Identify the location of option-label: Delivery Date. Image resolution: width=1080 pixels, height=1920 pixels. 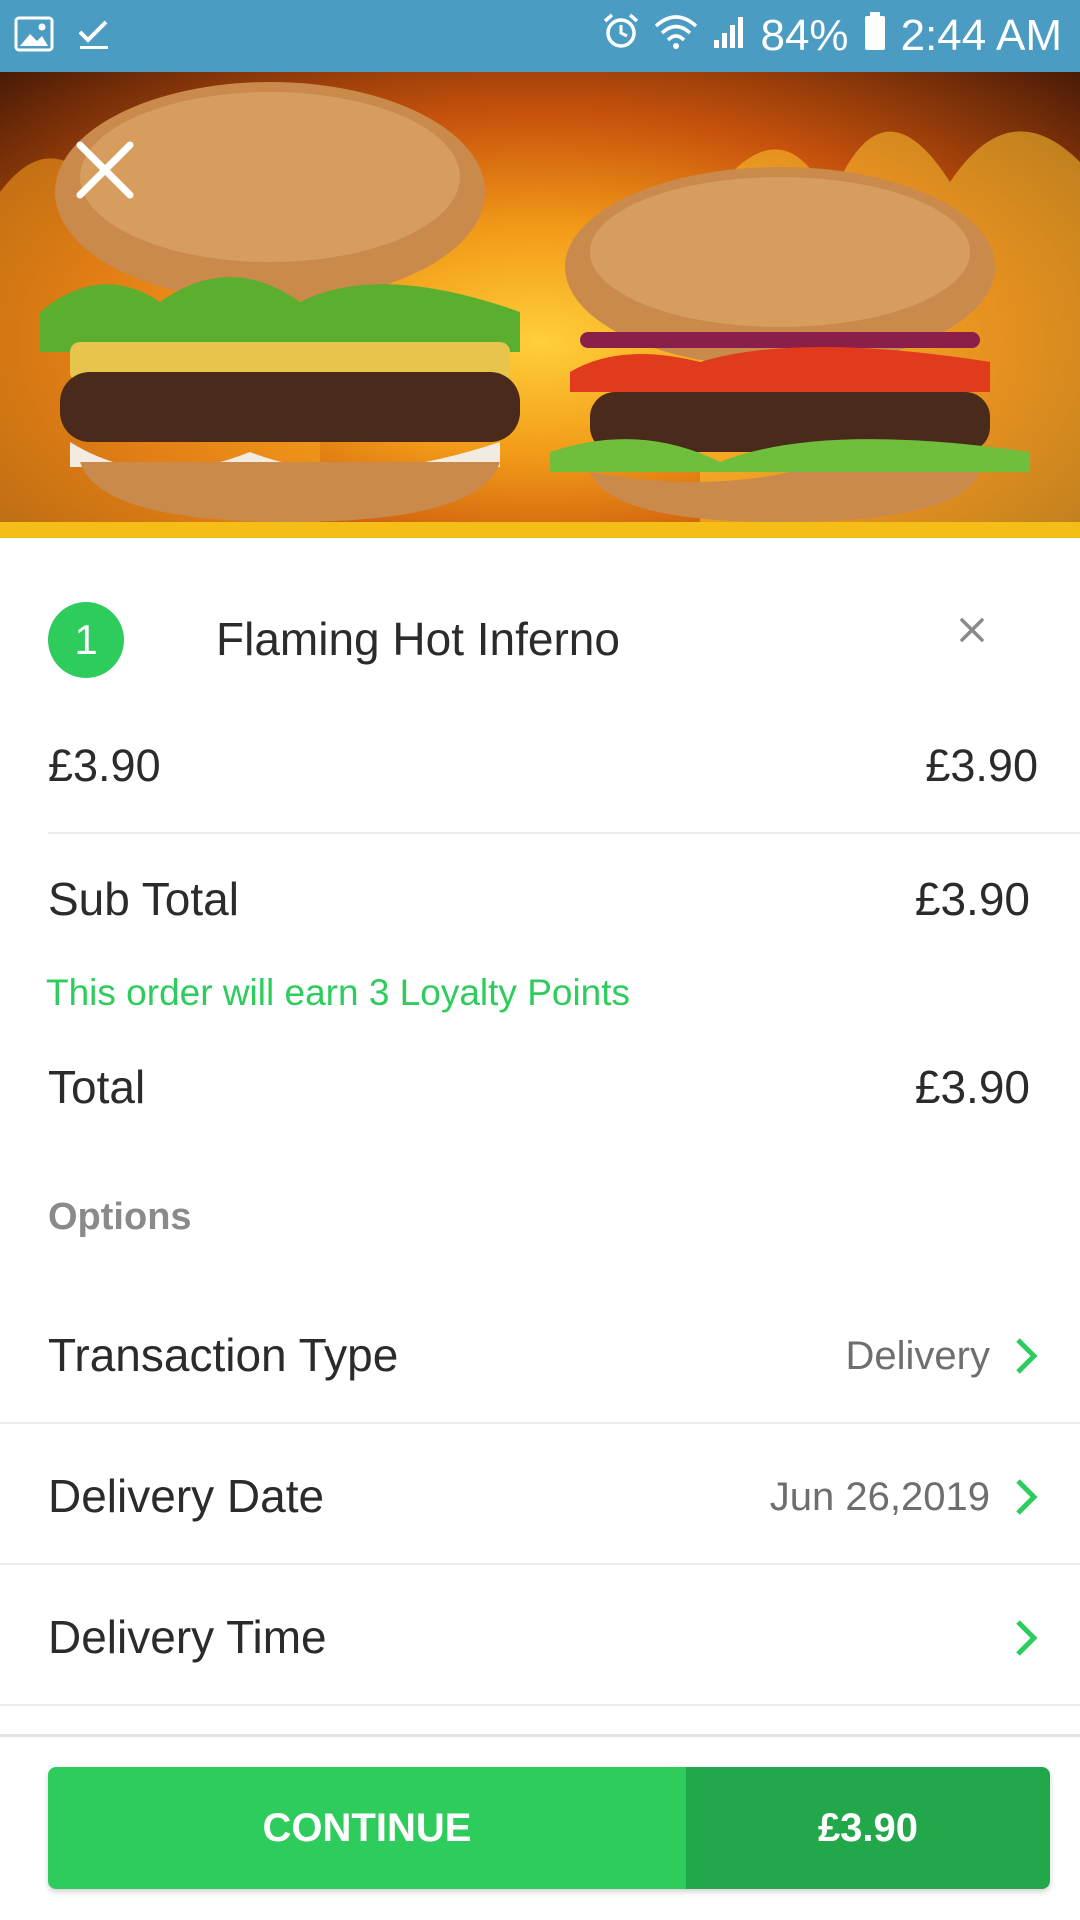
(186, 1496).